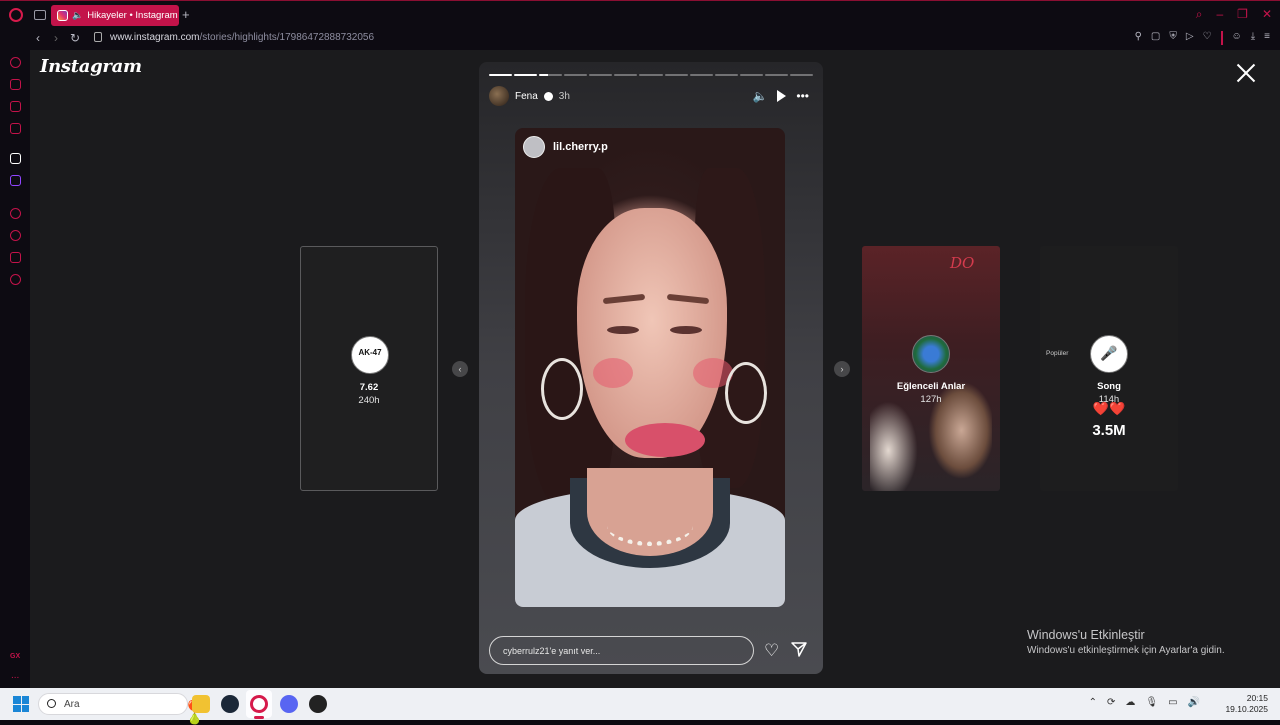 The height and width of the screenshot is (725, 1280). What do you see at coordinates (564, 96) in the screenshot?
I see `story-time: 3h` at bounding box center [564, 96].